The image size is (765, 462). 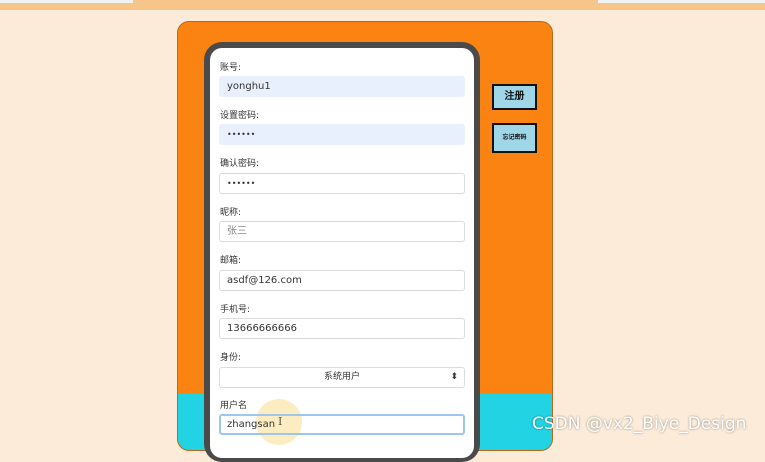 What do you see at coordinates (231, 68) in the screenshot?
I see `account-label: 账号:` at bounding box center [231, 68].